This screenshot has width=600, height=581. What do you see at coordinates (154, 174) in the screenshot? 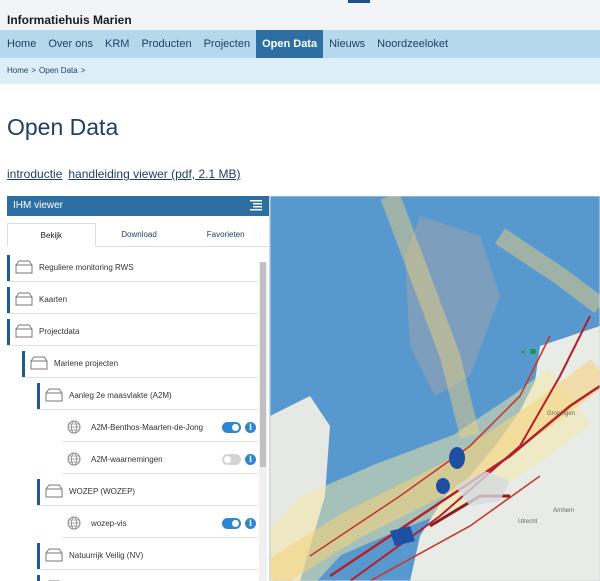
I see `manual-link: handleiding viewer (pdf, 2.1 MB)` at bounding box center [154, 174].